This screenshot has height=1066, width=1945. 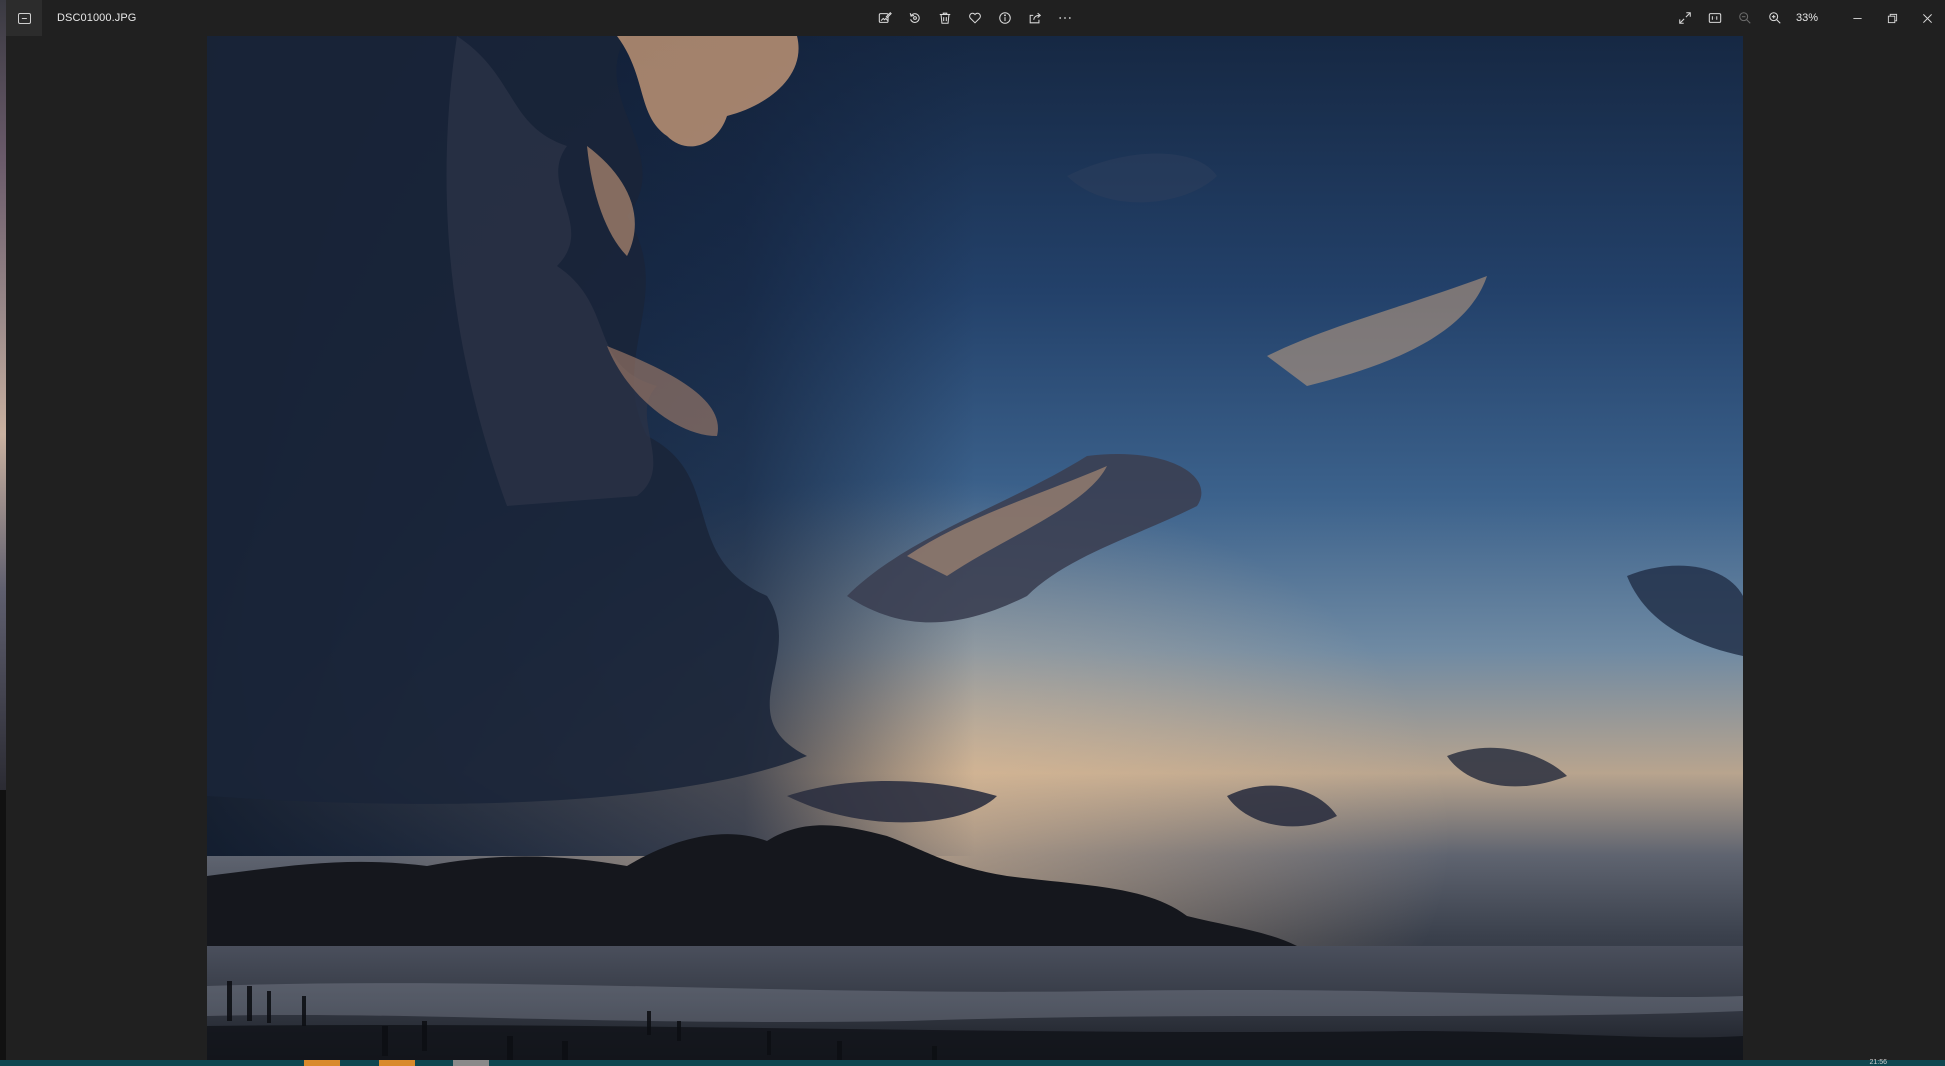 I want to click on heart-icon, so click(x=975, y=18).